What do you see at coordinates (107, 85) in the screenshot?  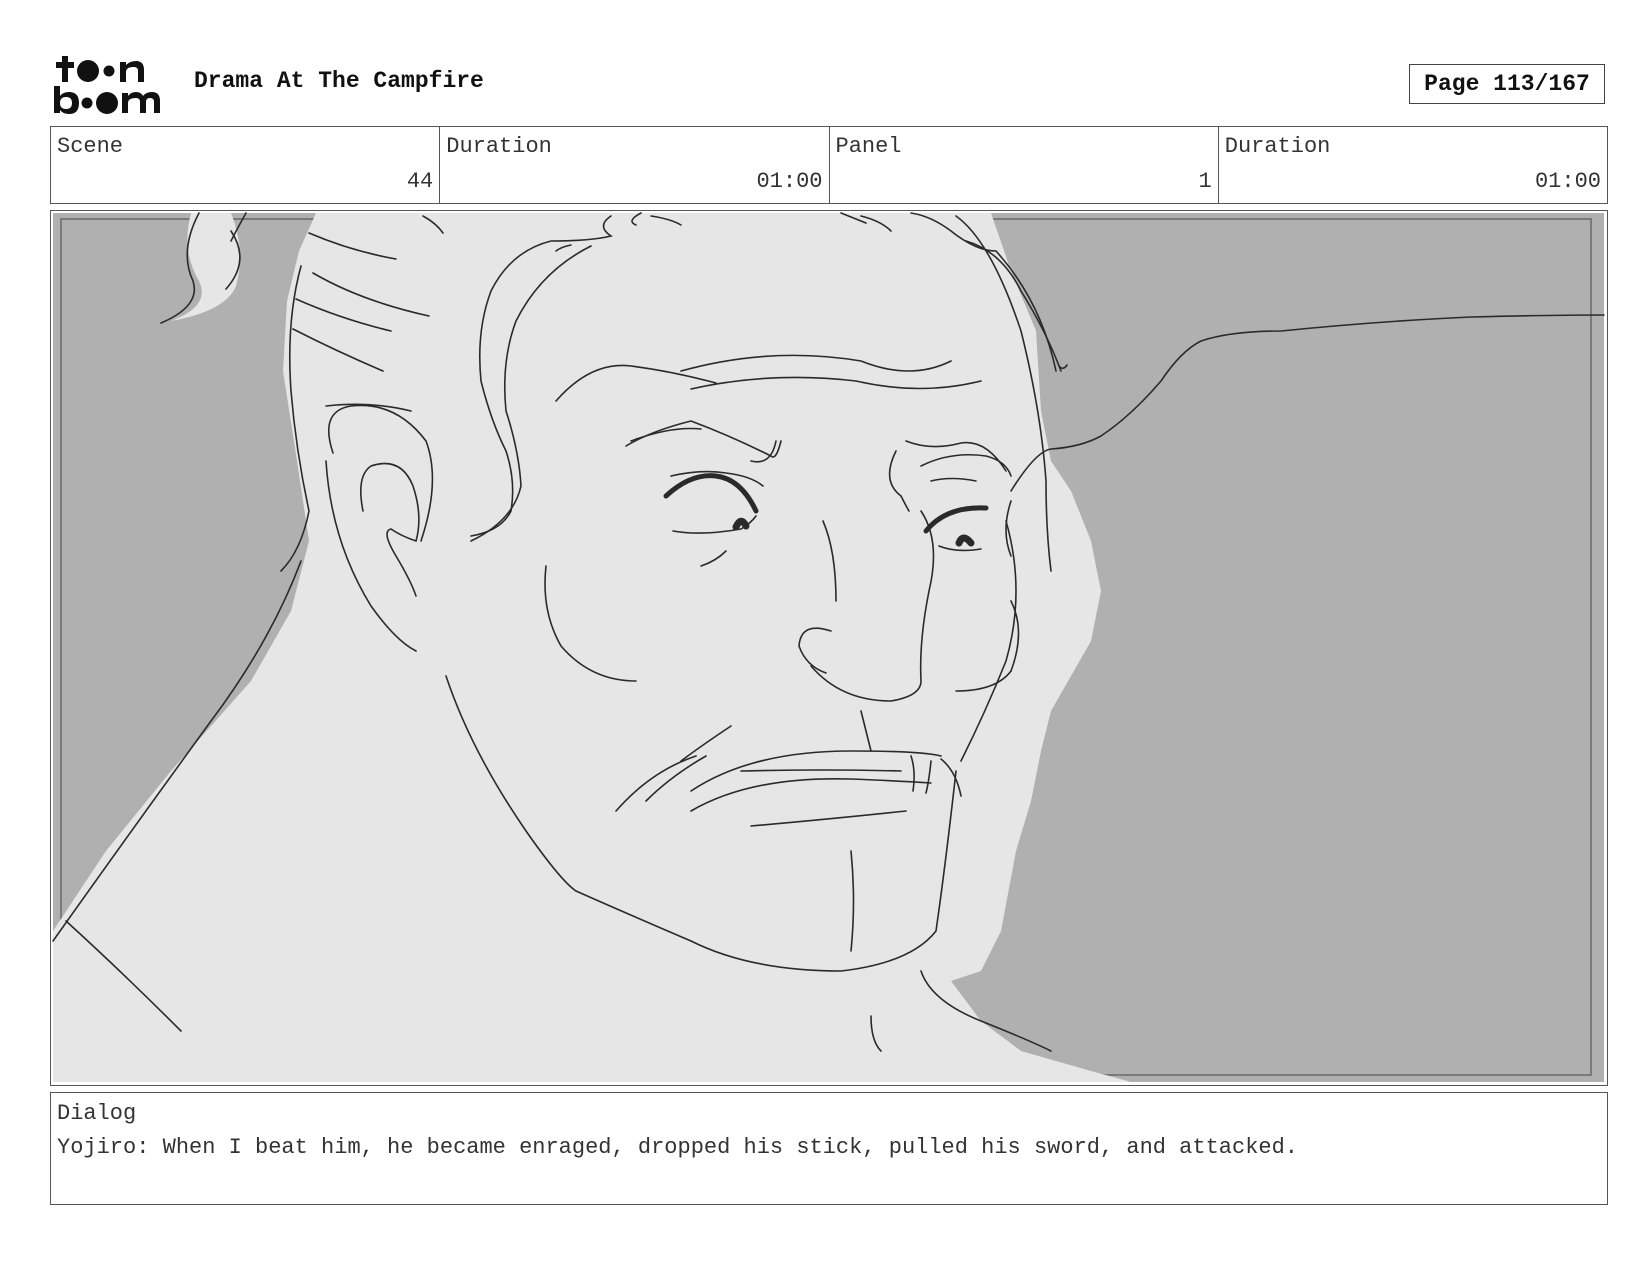 I see `toon-boom-logo-mark` at bounding box center [107, 85].